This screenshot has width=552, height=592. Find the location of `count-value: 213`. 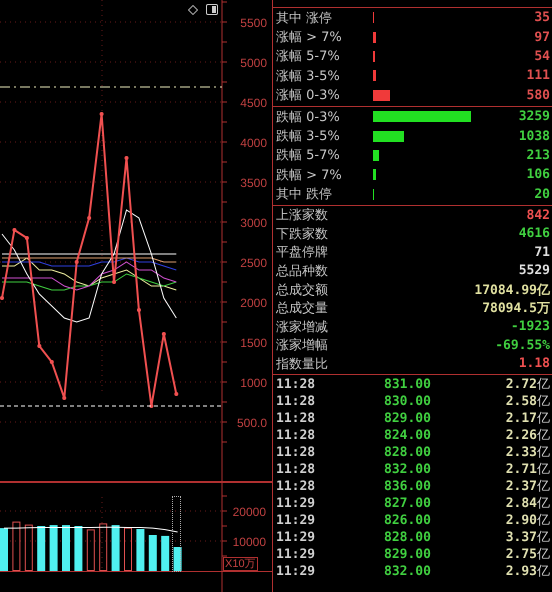

count-value: 213 is located at coordinates (538, 155).